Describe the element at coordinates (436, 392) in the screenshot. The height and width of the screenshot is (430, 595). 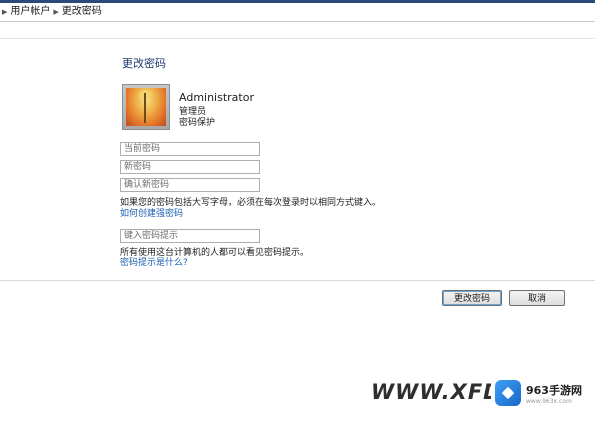
I see `watermark-text: WWW.XFD` at that location.